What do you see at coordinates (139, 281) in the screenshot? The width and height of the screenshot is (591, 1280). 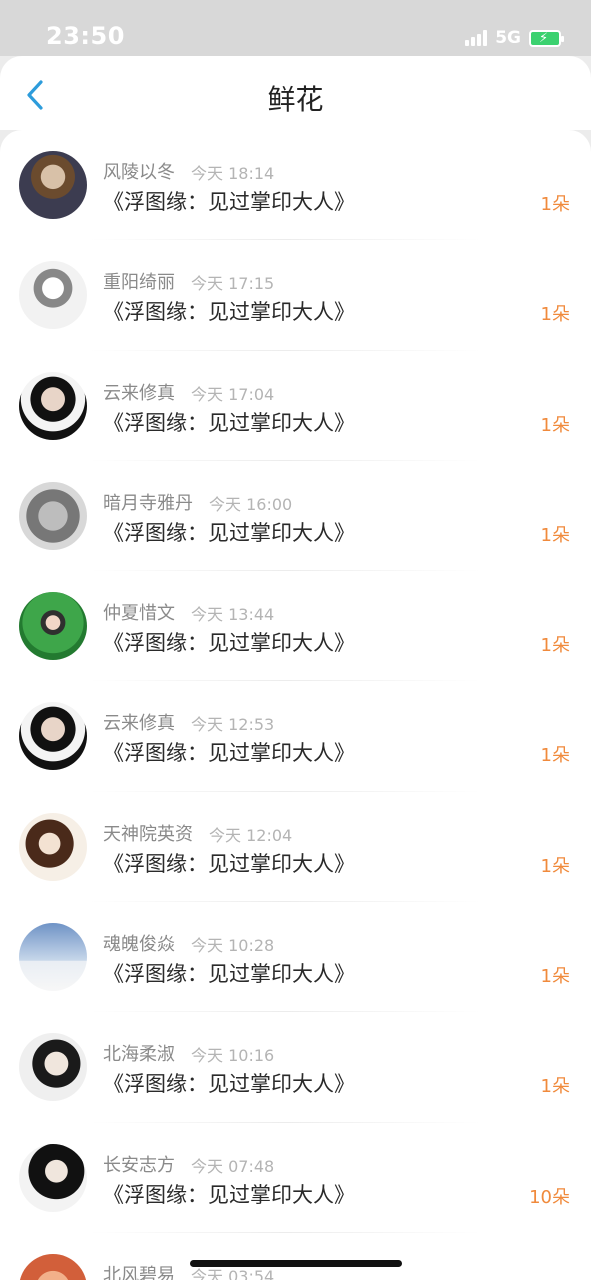 I see `user-name: 重阳绮丽` at bounding box center [139, 281].